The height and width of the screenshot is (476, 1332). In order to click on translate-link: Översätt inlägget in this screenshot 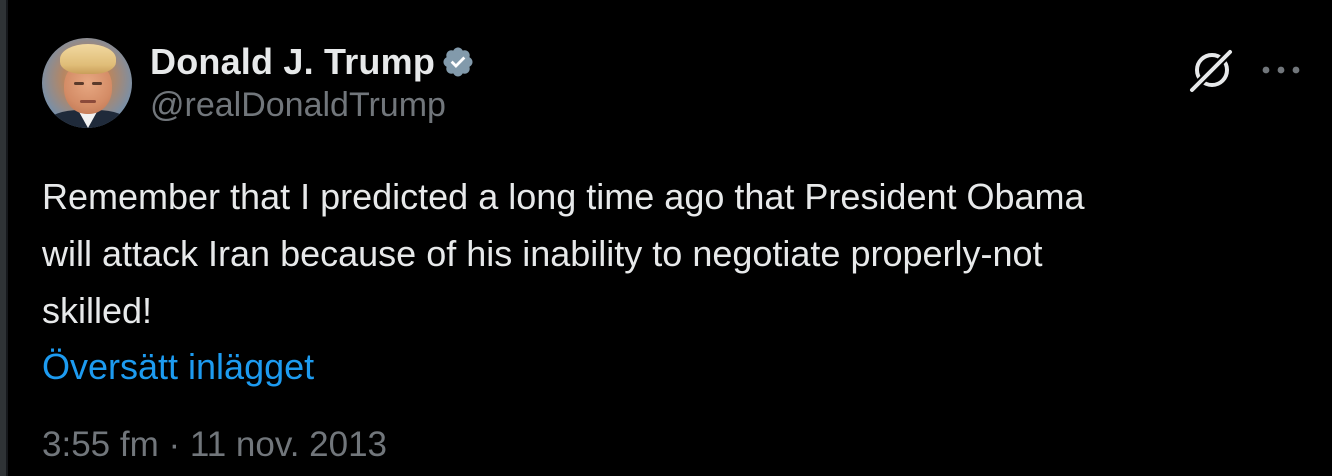, I will do `click(672, 367)`.